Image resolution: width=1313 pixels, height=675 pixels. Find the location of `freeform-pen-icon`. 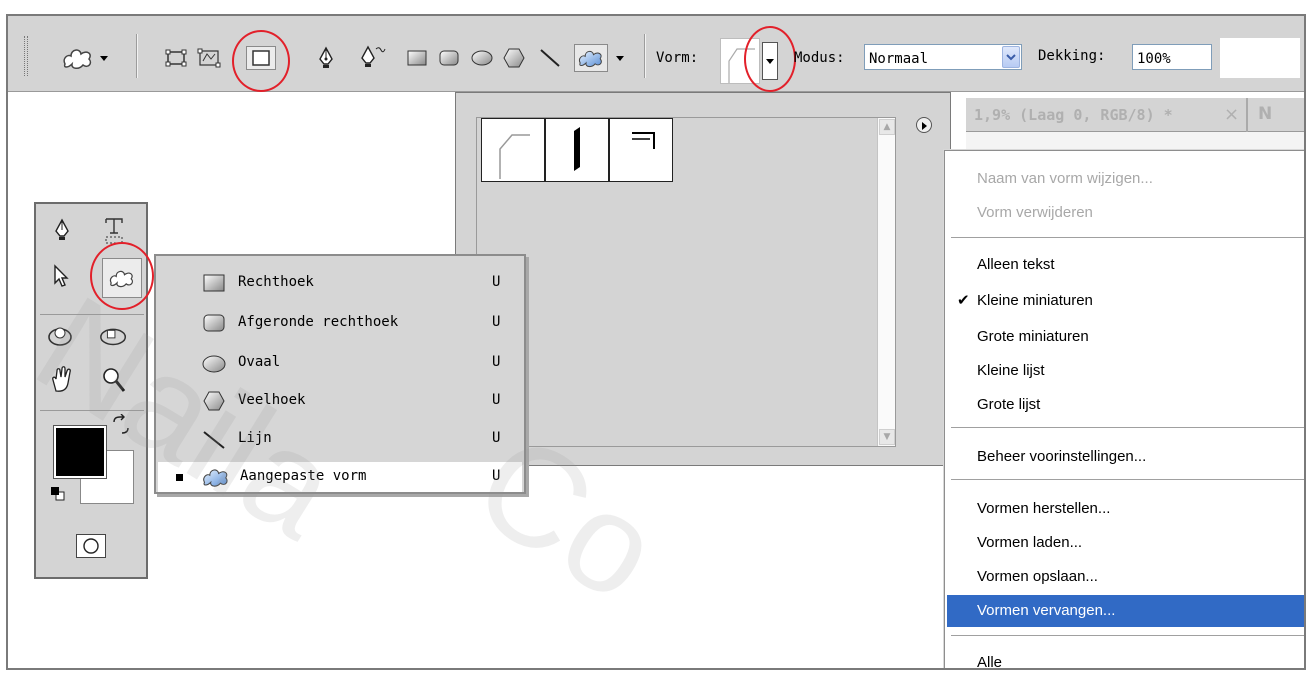

freeform-pen-icon is located at coordinates (373, 56).